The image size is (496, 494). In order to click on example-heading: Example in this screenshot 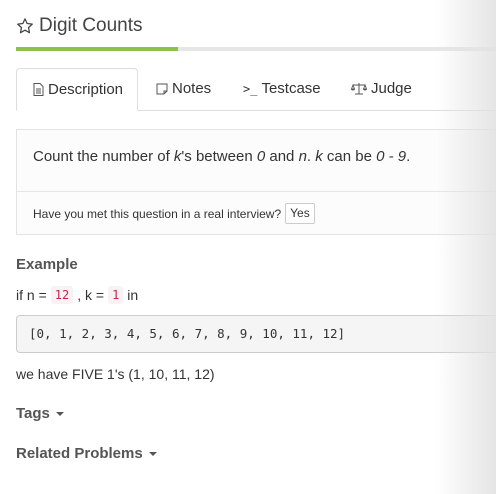, I will do `click(47, 264)`.